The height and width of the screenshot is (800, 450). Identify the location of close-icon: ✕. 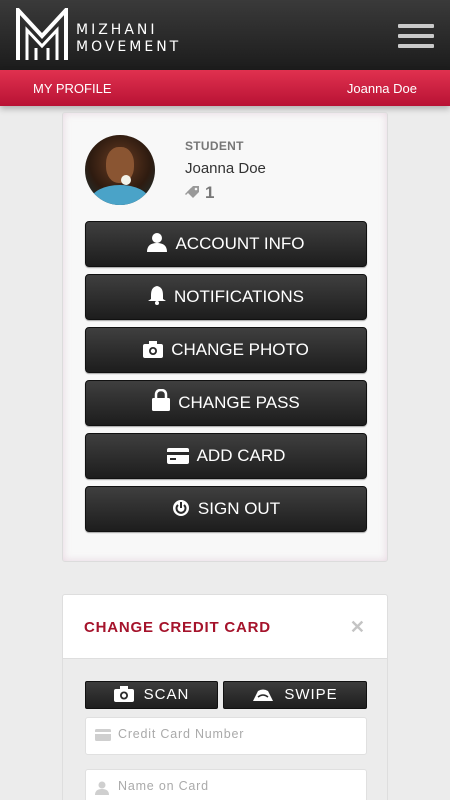
(357, 627).